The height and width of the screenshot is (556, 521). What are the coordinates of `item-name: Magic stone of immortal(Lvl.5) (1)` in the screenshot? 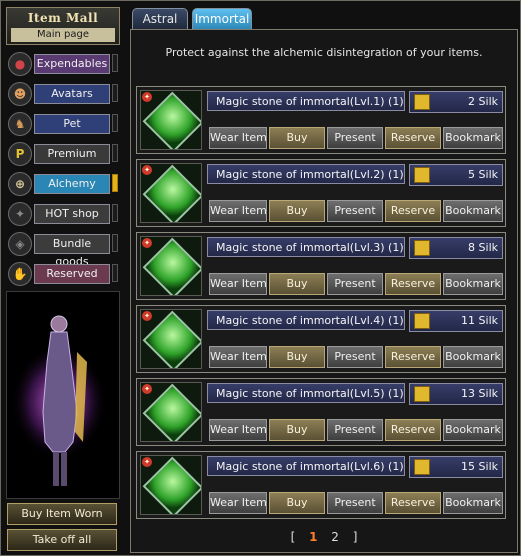 It's located at (306, 393).